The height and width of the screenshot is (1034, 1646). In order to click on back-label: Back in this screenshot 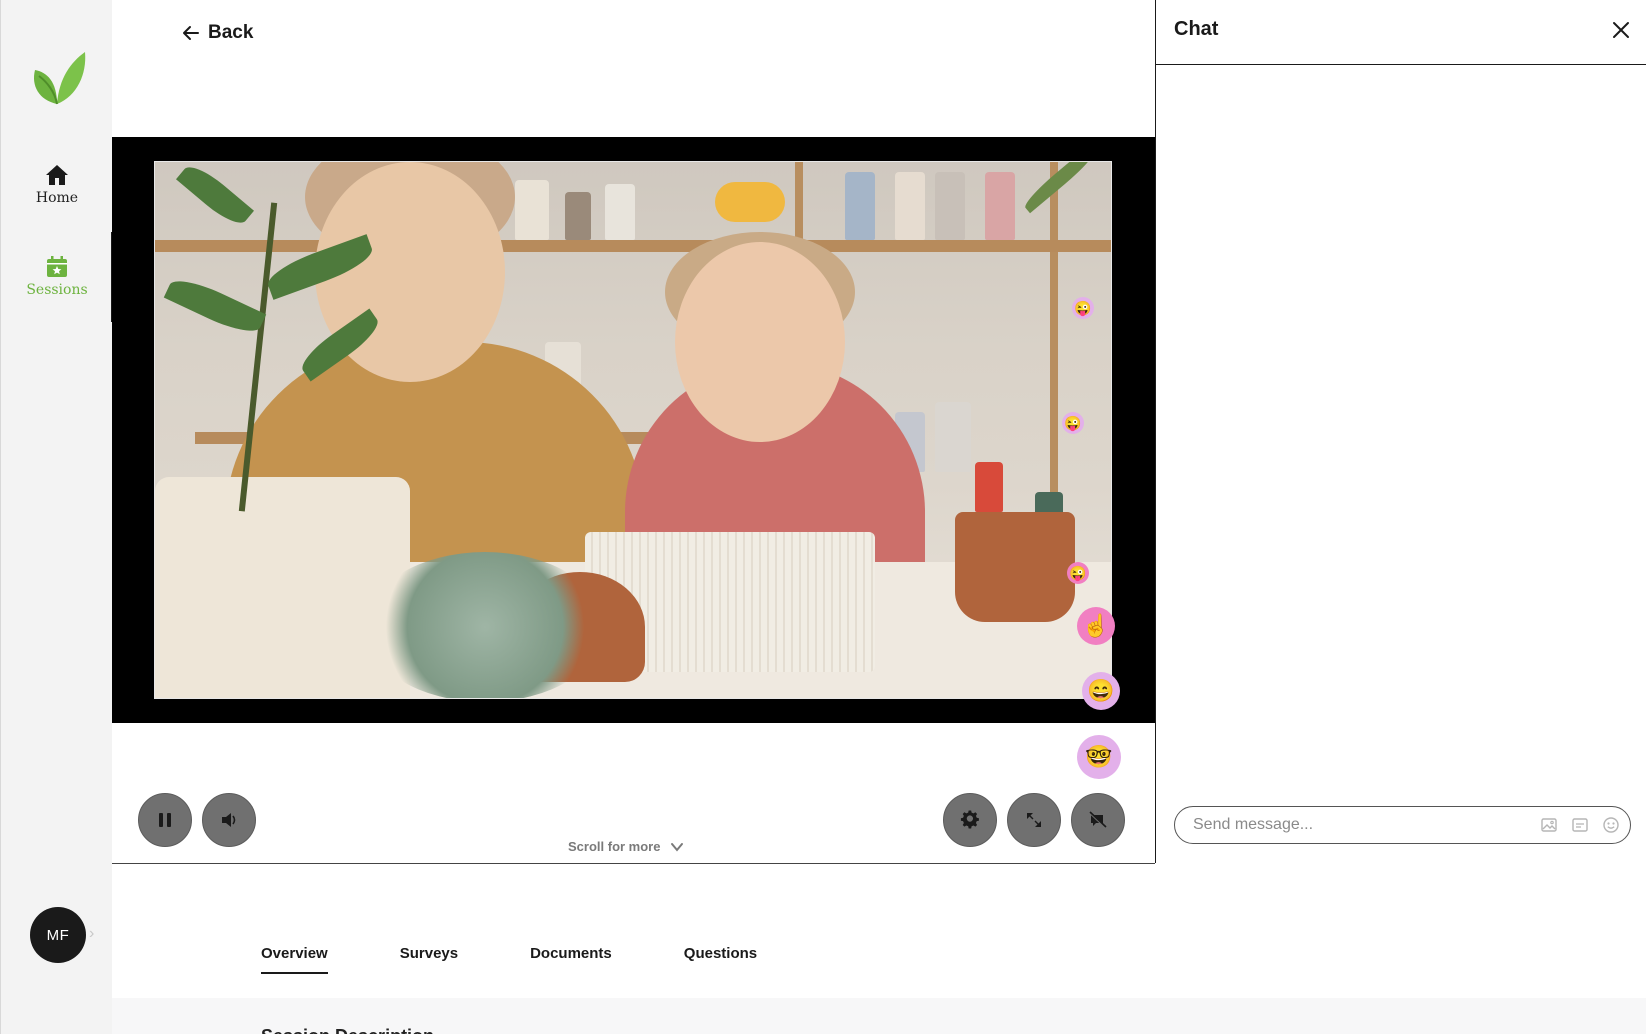, I will do `click(231, 32)`.